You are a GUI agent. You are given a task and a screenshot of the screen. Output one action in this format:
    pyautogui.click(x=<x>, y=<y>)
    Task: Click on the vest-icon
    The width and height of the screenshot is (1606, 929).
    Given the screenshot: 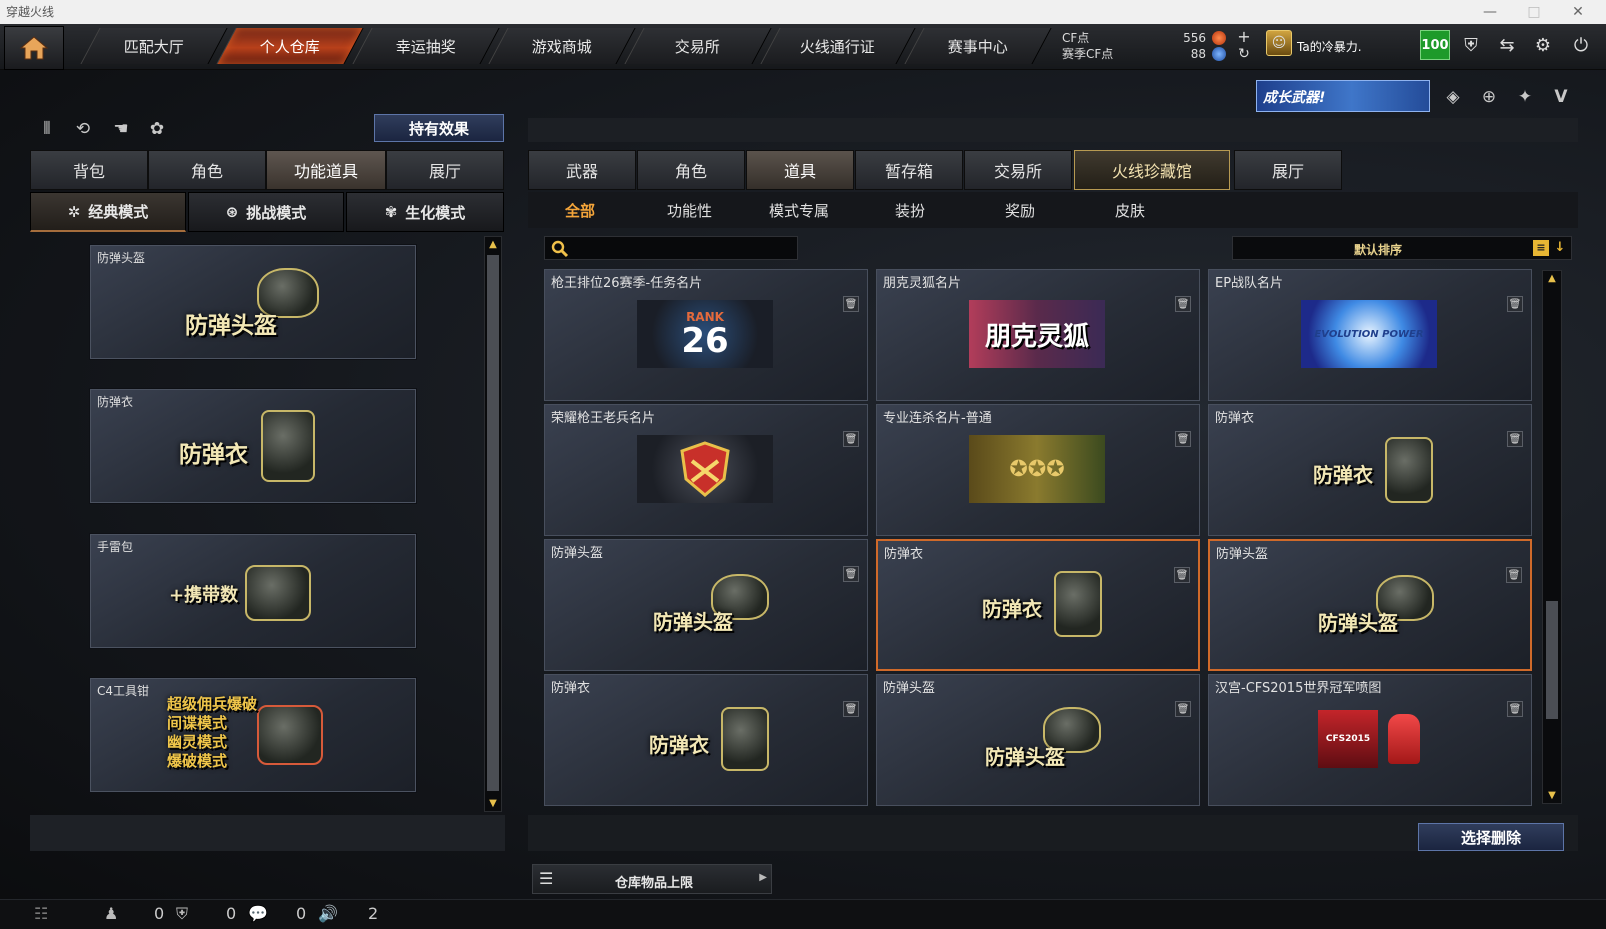 What is the action you would take?
    pyautogui.click(x=1409, y=470)
    